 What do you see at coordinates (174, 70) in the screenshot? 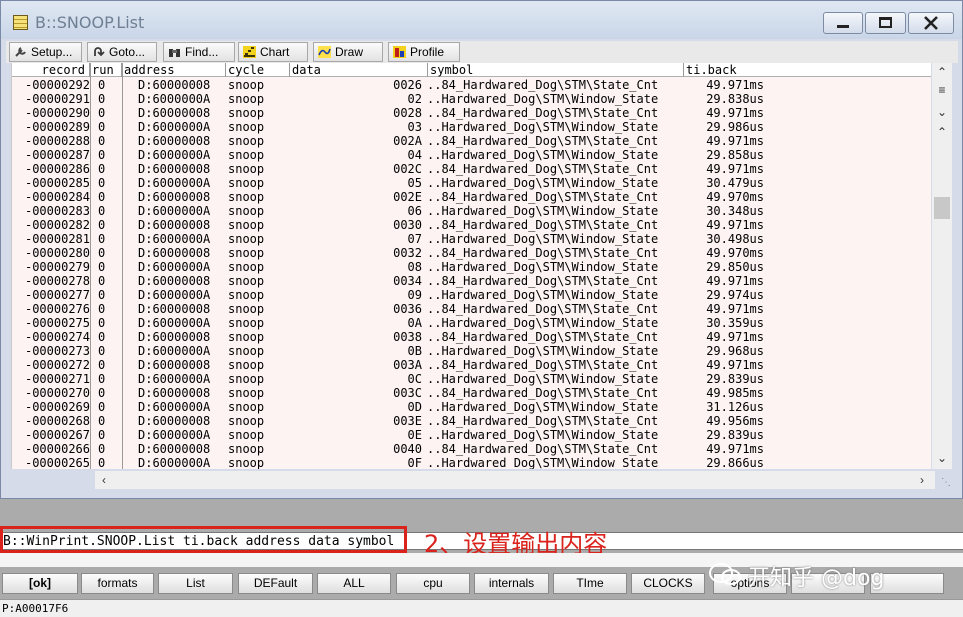
I see `column-header-address: address` at bounding box center [174, 70].